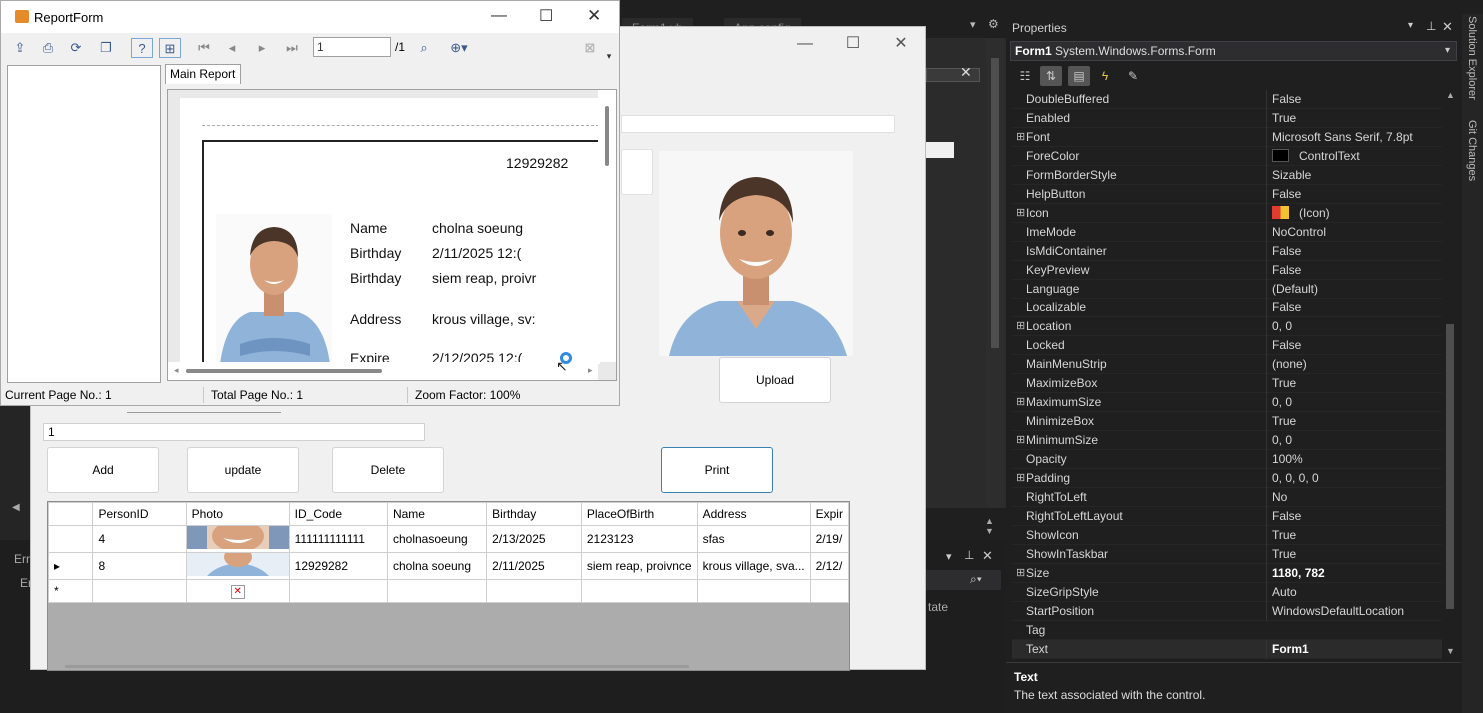  I want to click on property-row-maximumsize: ⊞ MaximumSize 0, 0, so click(1227, 403).